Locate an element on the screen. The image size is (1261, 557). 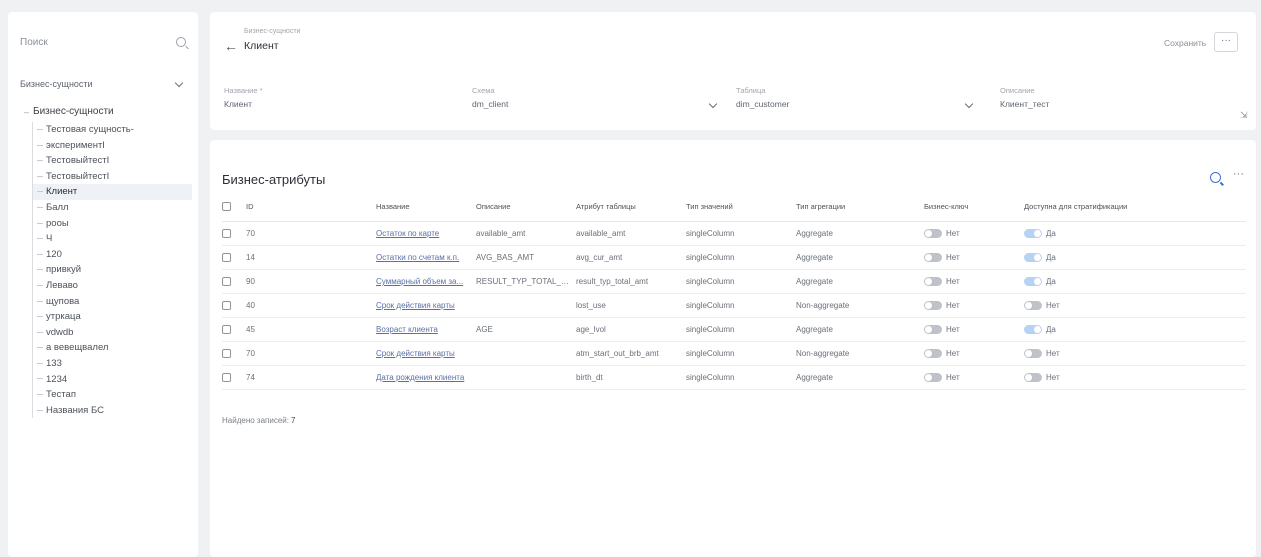
sidebar-tree-item: Тестовая сущность- is located at coordinates (112, 130).